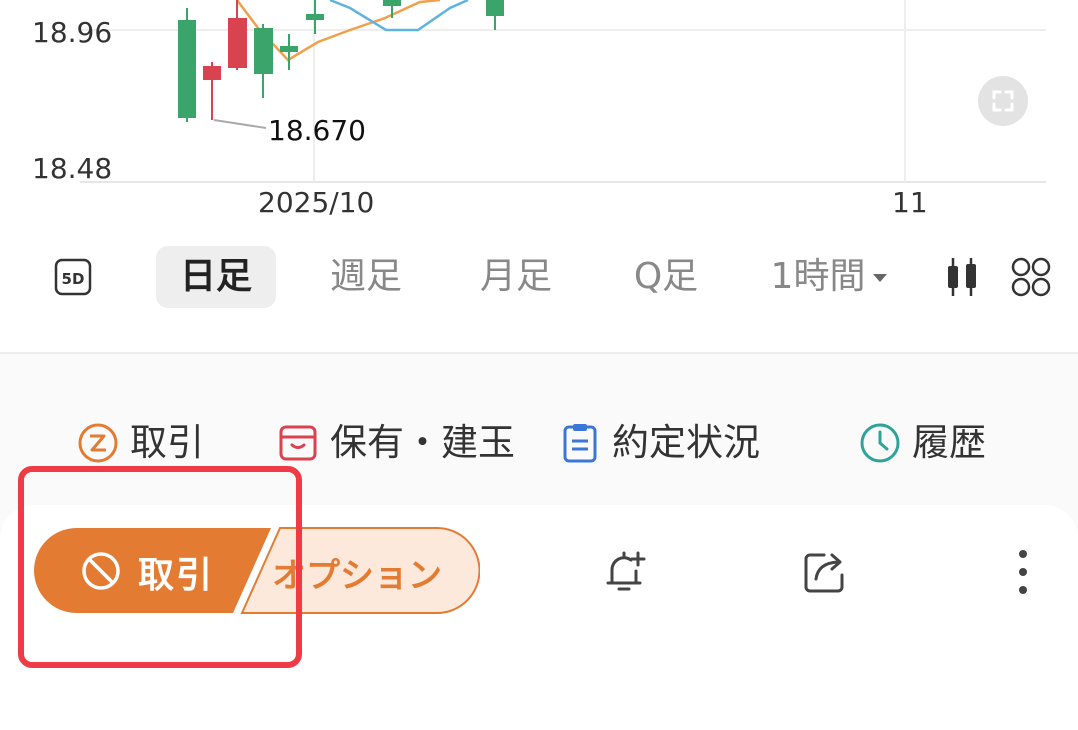 The image size is (1078, 730). I want to click on clock-icon, so click(880, 443).